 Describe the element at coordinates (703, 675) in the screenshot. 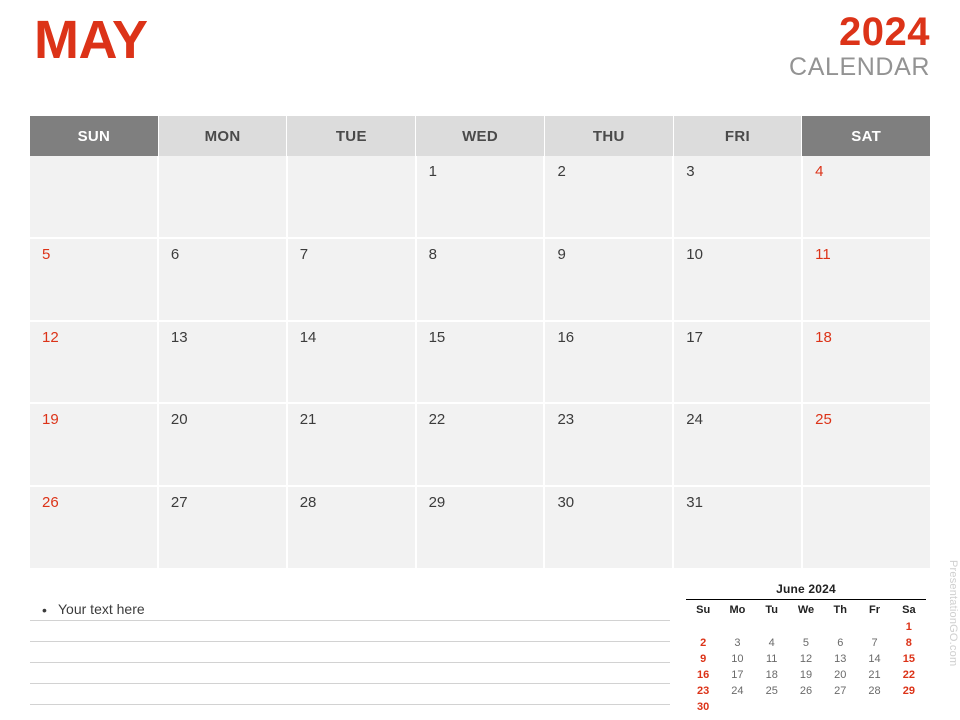

I see `mini-day-cell: 16` at that location.